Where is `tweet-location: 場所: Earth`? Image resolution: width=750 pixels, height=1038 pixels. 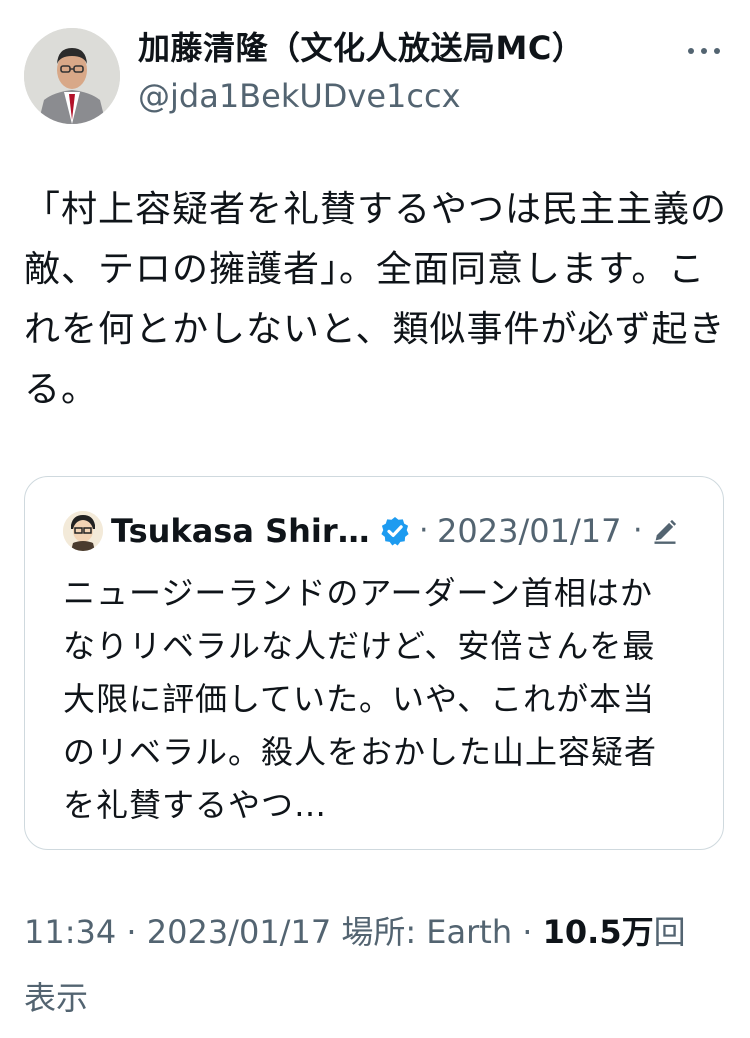 tweet-location: 場所: Earth is located at coordinates (427, 932).